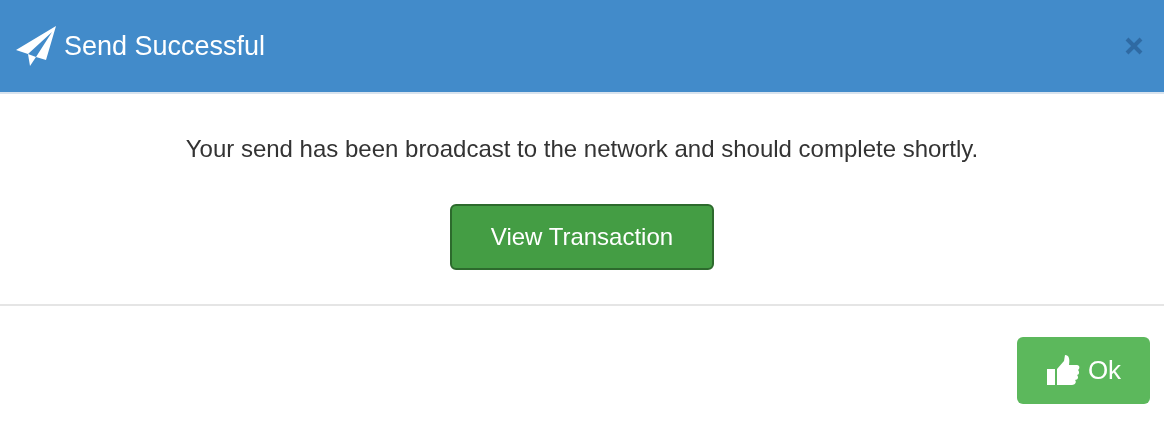 The image size is (1164, 426). What do you see at coordinates (1134, 46) in the screenshot?
I see `close-icon` at bounding box center [1134, 46].